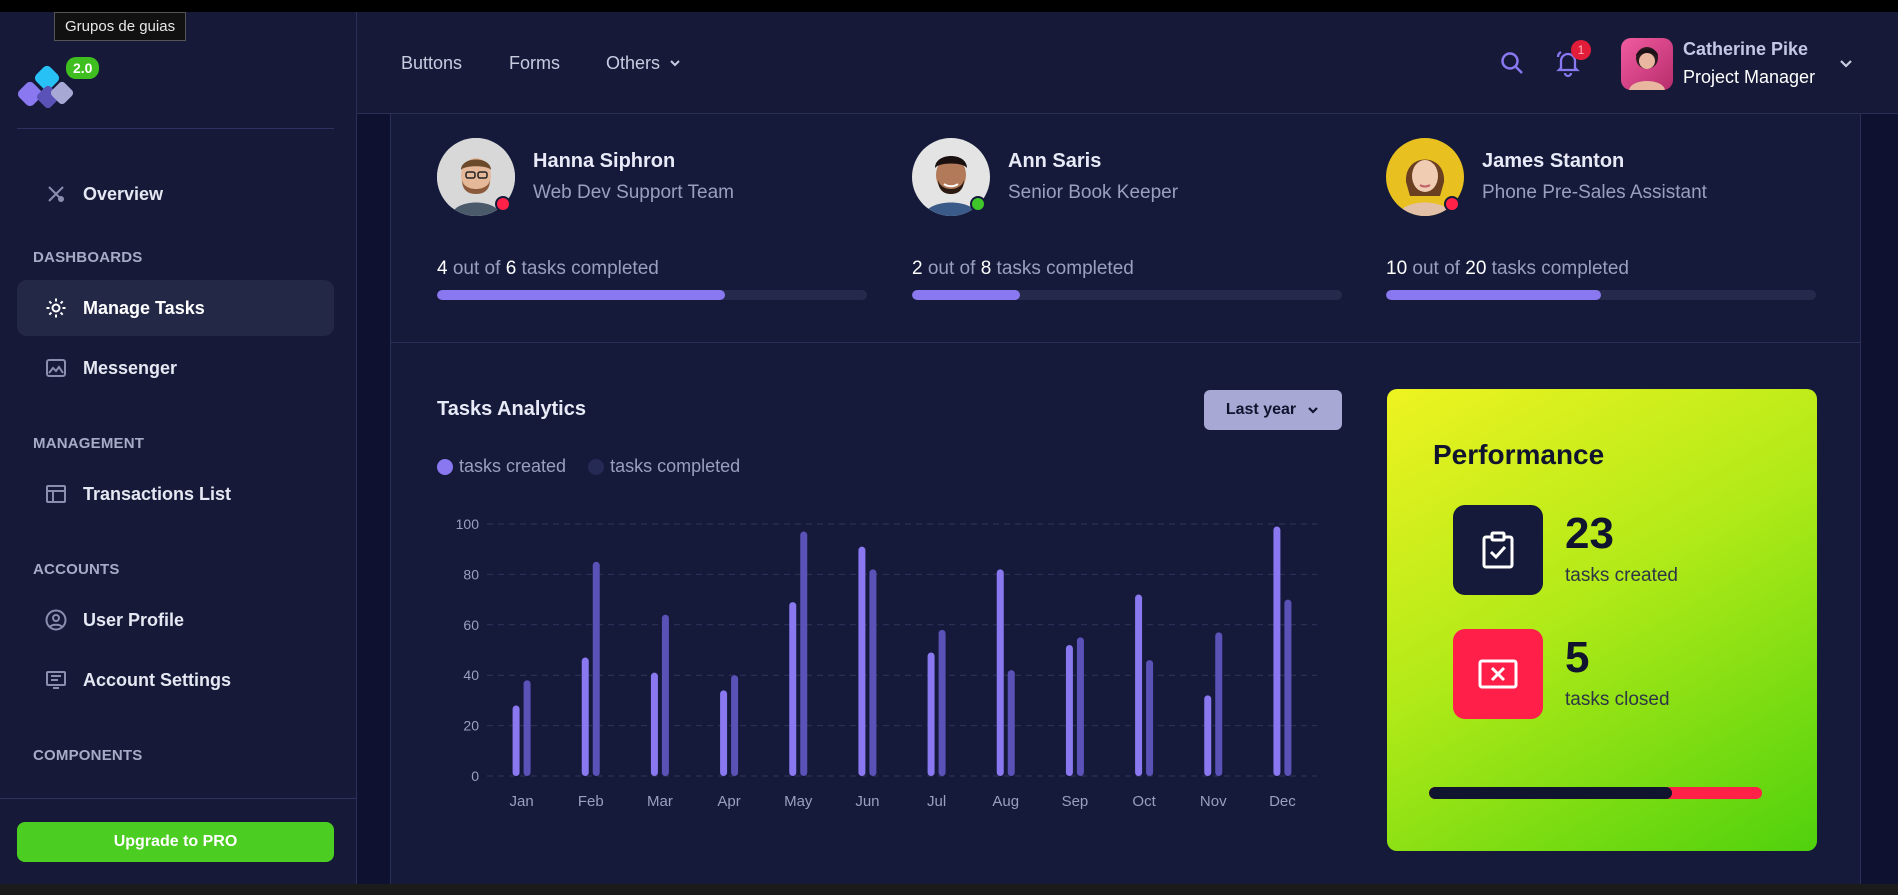 This screenshot has height=895, width=1898. I want to click on tasks-created-label: tasks created, so click(1621, 575).